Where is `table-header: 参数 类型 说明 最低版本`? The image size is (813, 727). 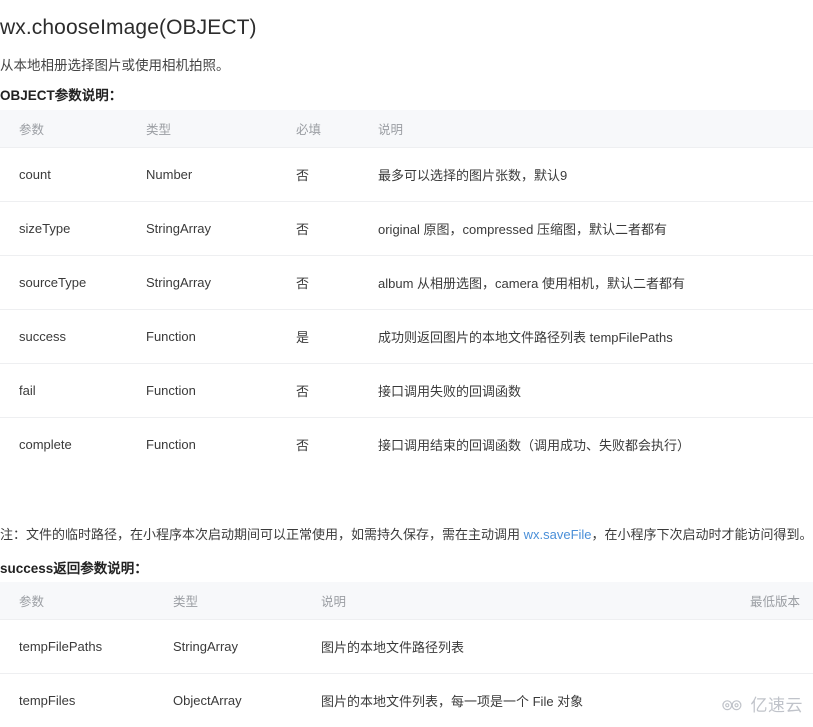 table-header: 参数 类型 说明 最低版本 is located at coordinates (406, 600).